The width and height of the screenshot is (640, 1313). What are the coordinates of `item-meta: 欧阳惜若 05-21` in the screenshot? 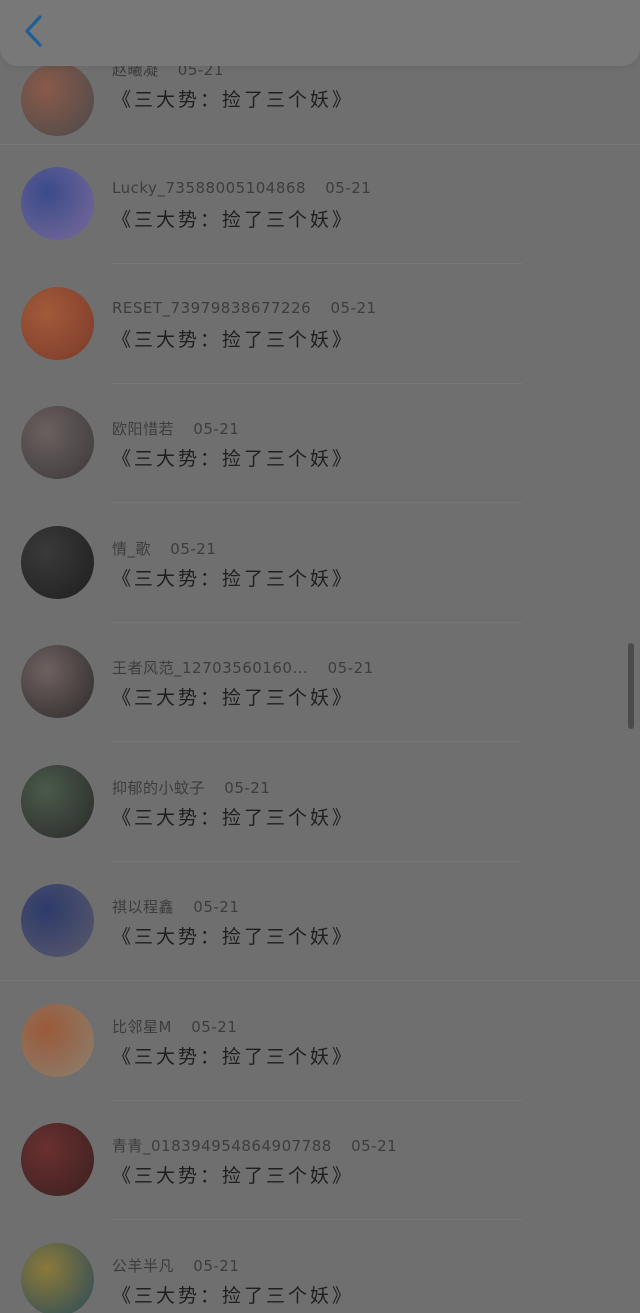 It's located at (175, 428).